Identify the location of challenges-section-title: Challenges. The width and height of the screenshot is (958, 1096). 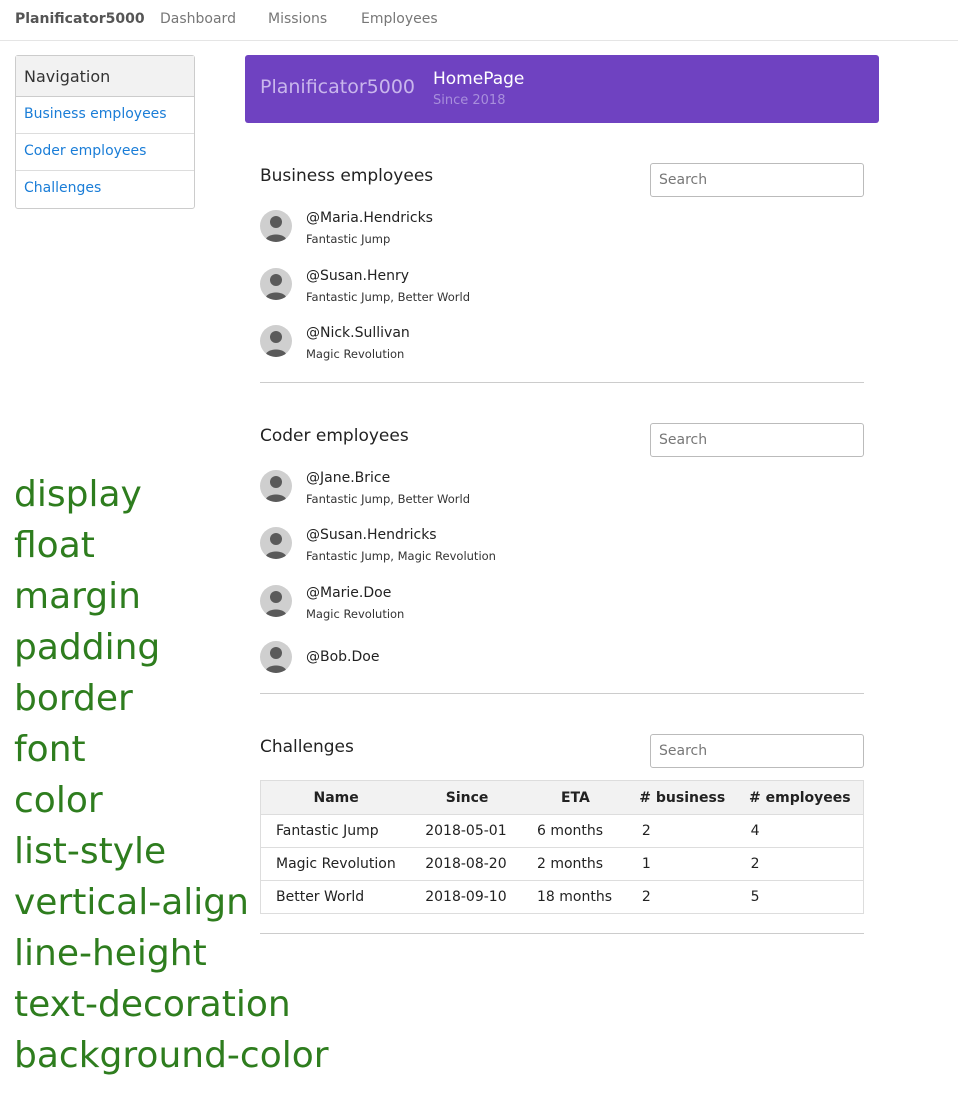
(307, 747).